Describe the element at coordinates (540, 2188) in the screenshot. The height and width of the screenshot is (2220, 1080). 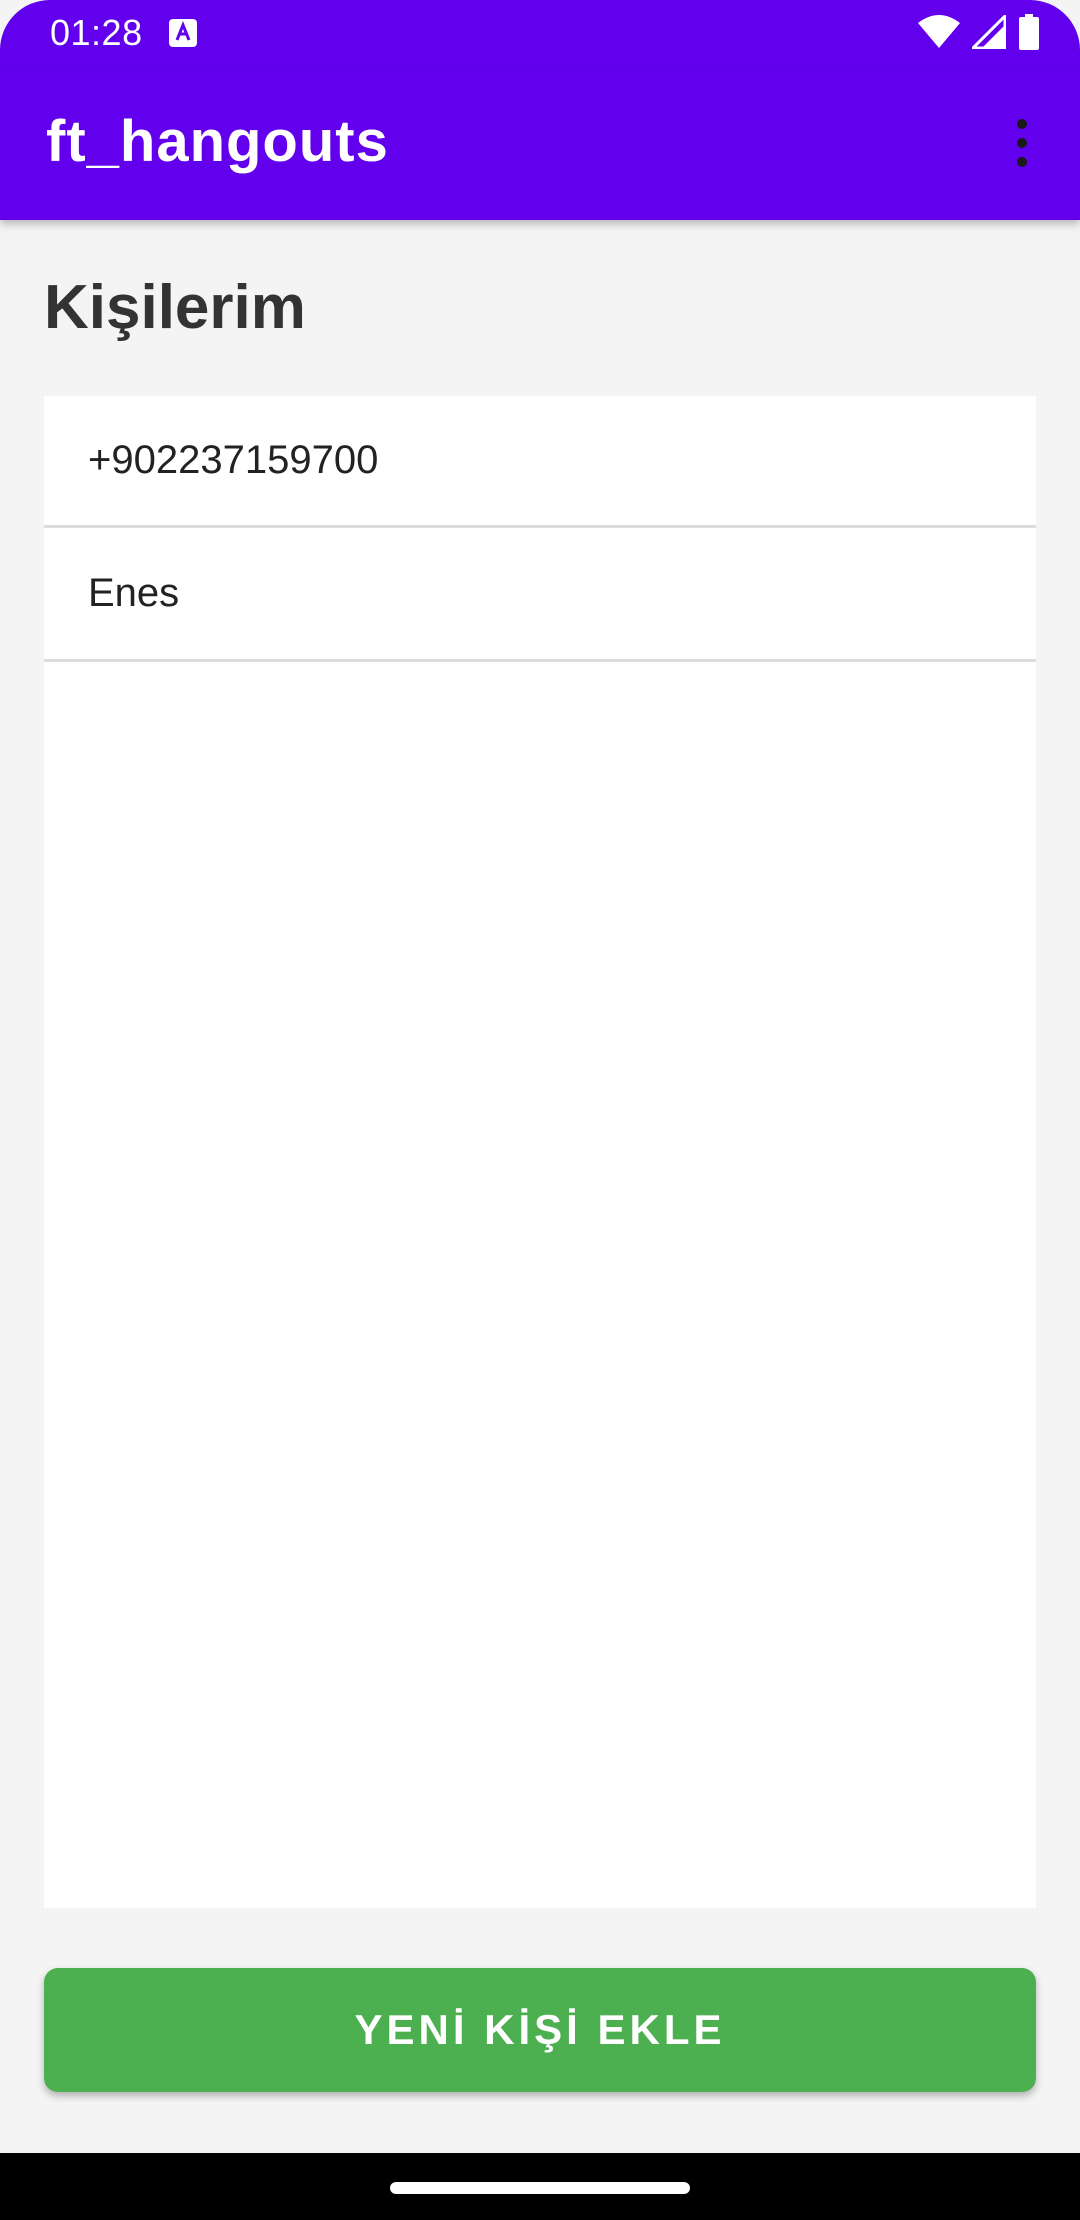
I see `home-indicator` at that location.